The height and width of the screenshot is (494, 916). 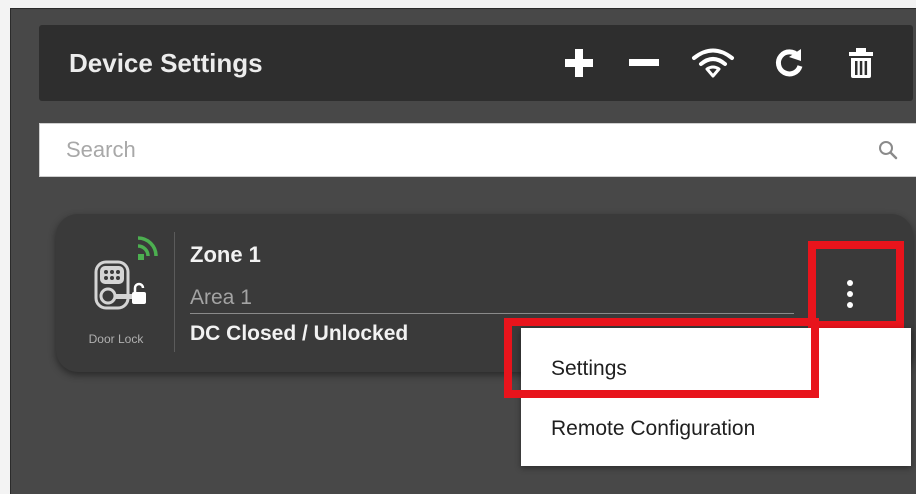 What do you see at coordinates (299, 333) in the screenshot?
I see `device-status: DC Closed / Unlocked` at bounding box center [299, 333].